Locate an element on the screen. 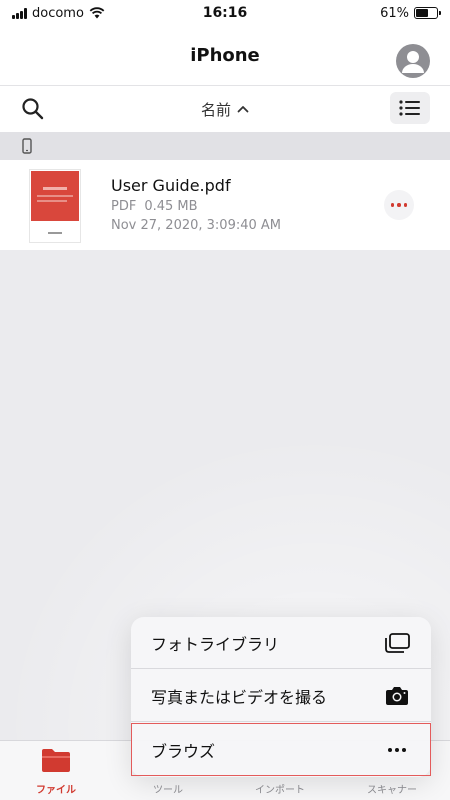 This screenshot has width=450, height=800. menu-item-take-photo-video: 写真またはビデオを撮る is located at coordinates (281, 696).